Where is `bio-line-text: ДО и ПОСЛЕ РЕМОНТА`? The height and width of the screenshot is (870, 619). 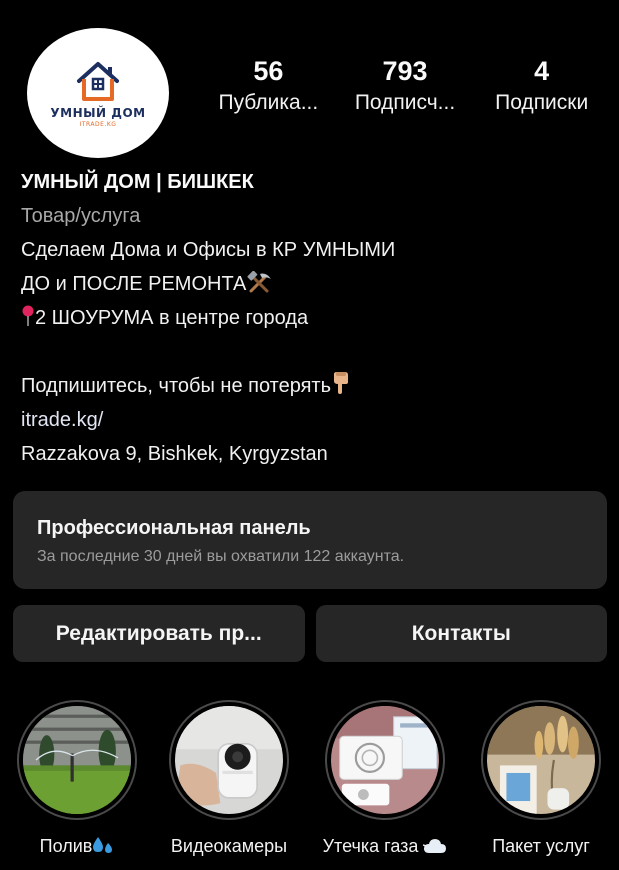
bio-line-text: ДО и ПОСЛЕ РЕМОНТА is located at coordinates (134, 284).